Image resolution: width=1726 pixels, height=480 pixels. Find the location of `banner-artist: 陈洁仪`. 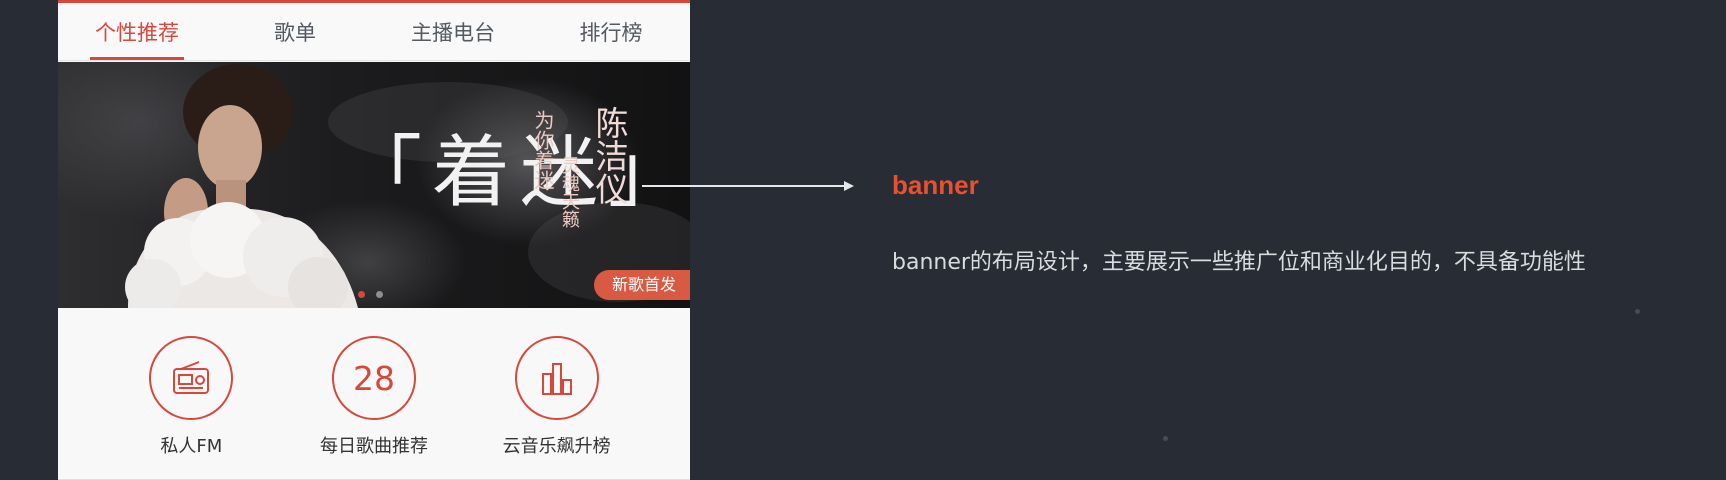

banner-artist: 陈洁仪 is located at coordinates (609, 155).